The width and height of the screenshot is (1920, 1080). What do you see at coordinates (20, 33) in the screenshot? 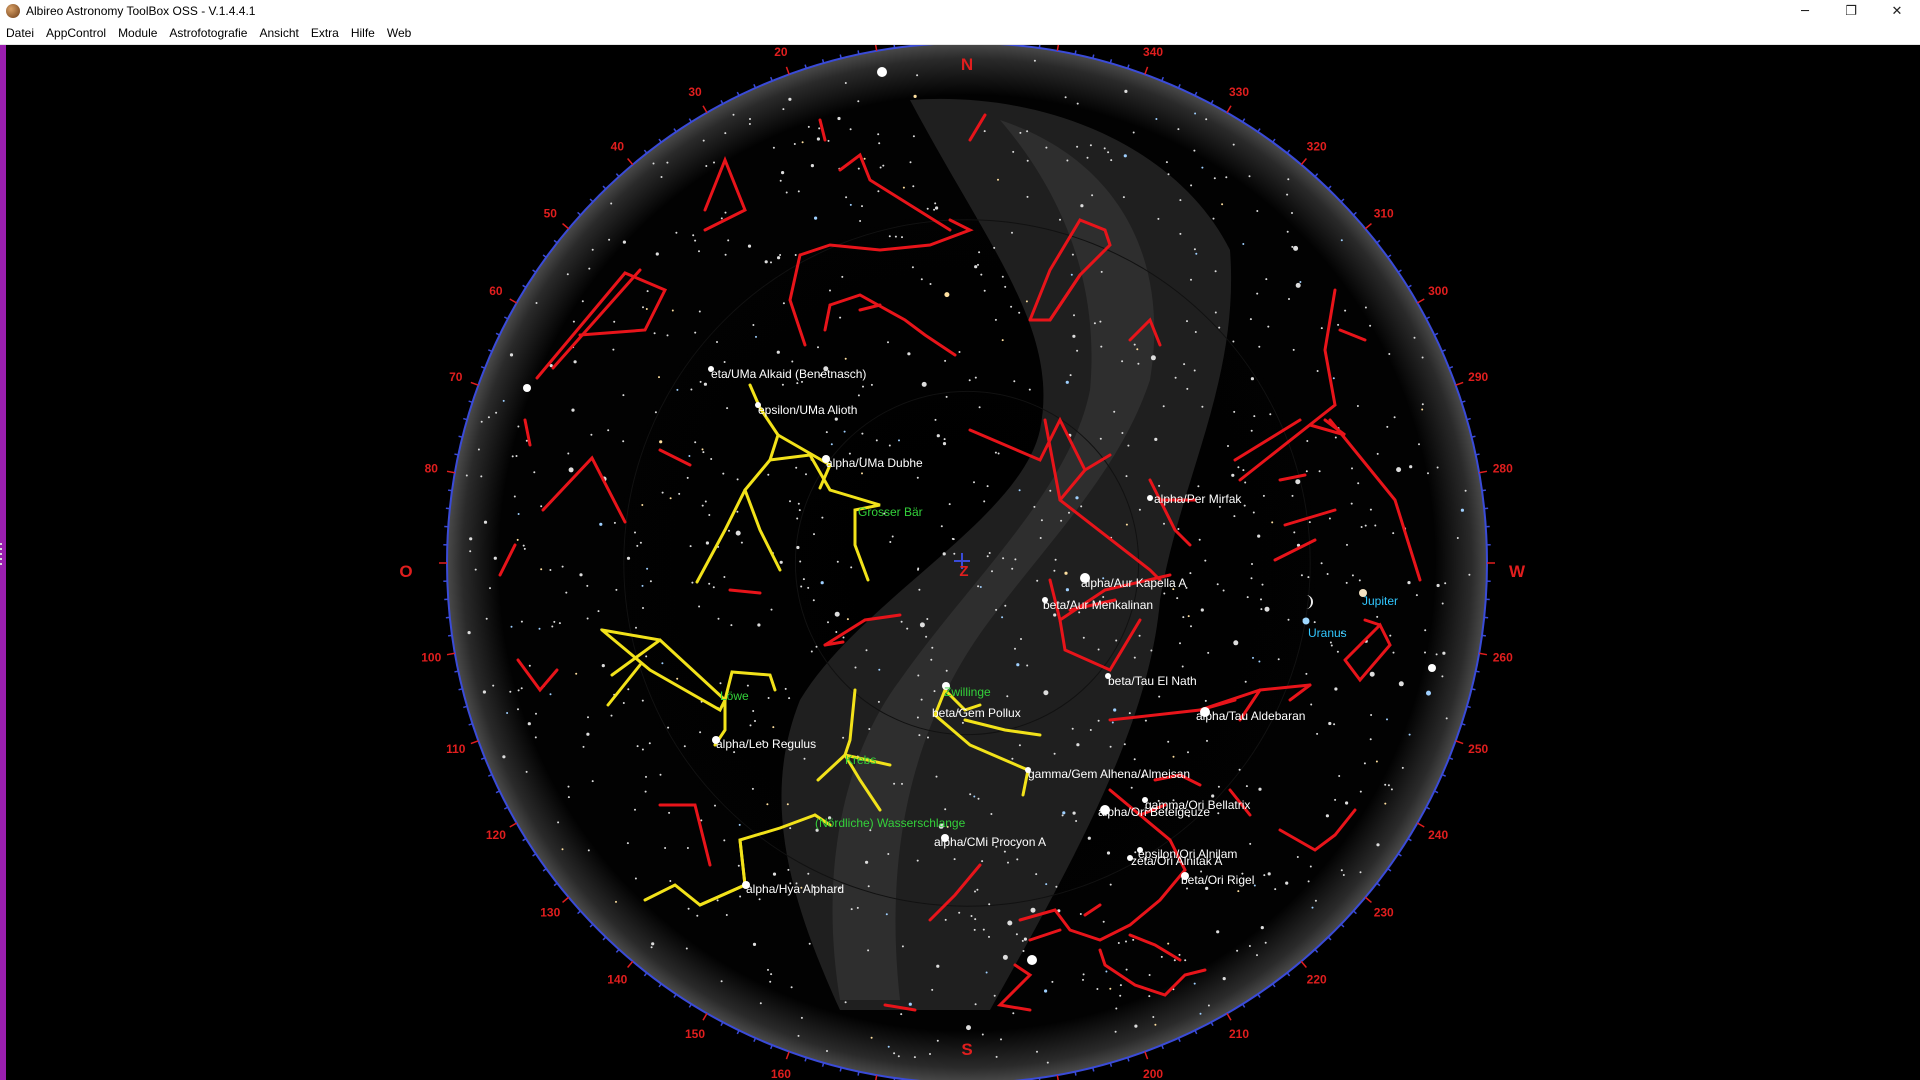
I see `menu-datei: Datei` at bounding box center [20, 33].